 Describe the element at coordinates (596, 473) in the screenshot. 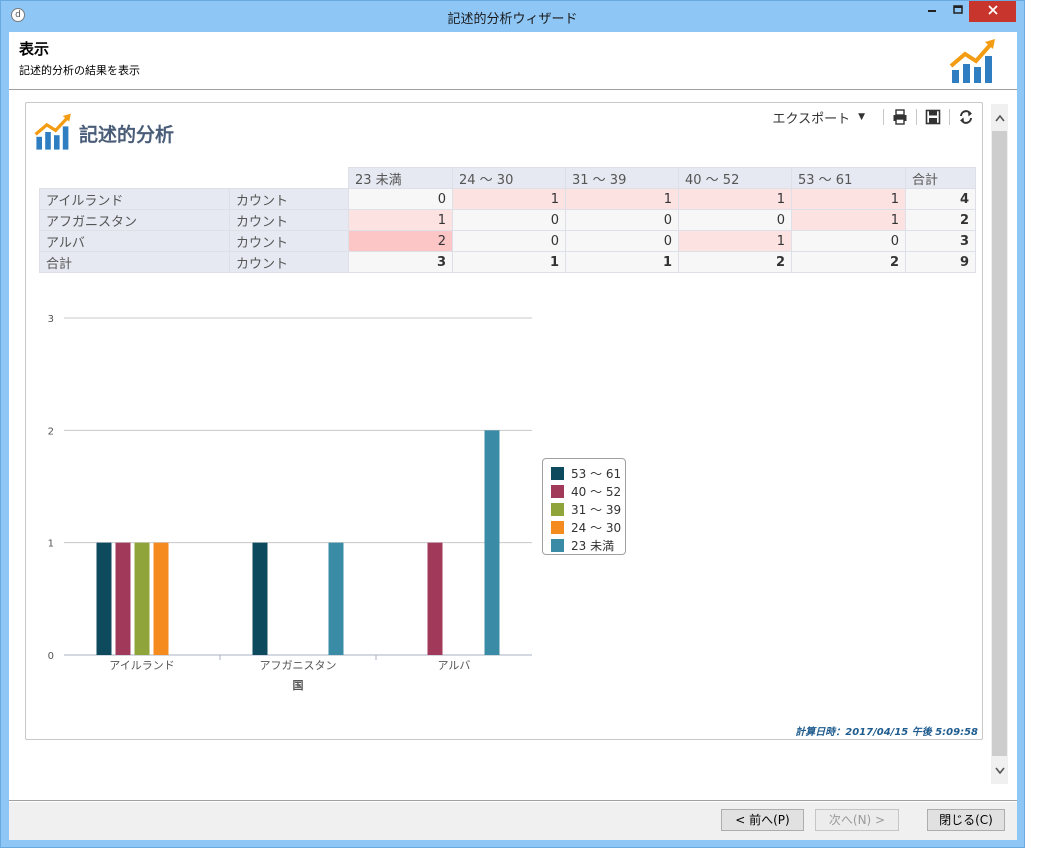

I see `legend-label: 53 ～ 61` at that location.